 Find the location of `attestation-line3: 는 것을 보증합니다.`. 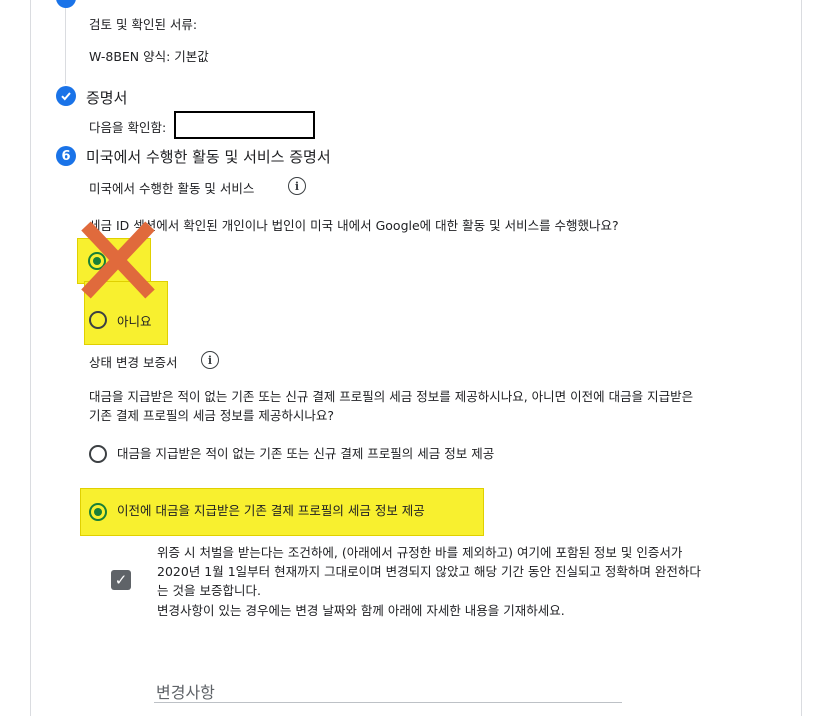

attestation-line3: 는 것을 보증합니다. is located at coordinates (209, 590).